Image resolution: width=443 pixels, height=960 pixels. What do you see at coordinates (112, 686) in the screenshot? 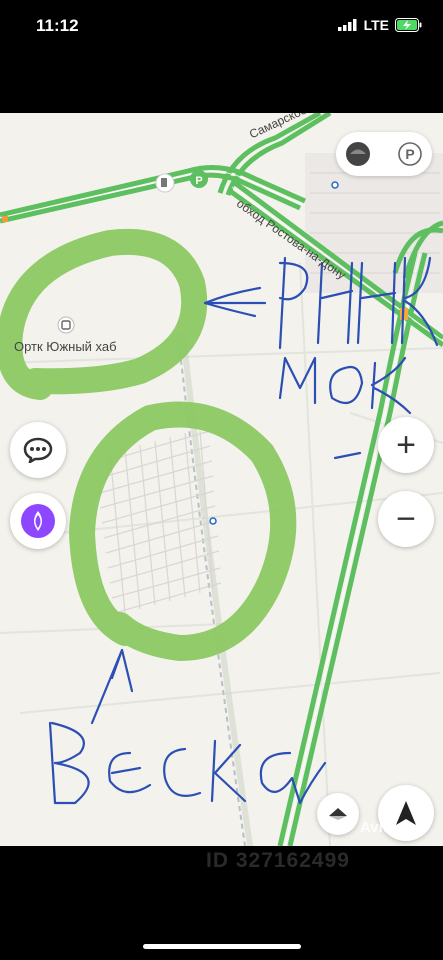
I see `ink-arrow-vesna` at bounding box center [112, 686].